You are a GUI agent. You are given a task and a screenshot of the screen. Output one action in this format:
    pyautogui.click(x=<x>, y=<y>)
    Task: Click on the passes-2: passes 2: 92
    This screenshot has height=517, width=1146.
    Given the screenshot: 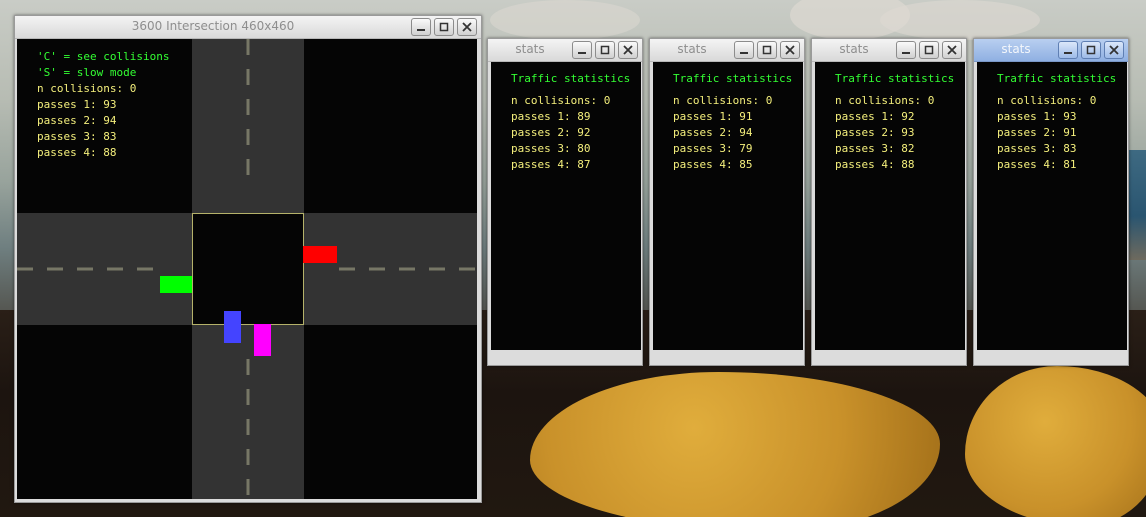 What is the action you would take?
    pyautogui.click(x=551, y=132)
    